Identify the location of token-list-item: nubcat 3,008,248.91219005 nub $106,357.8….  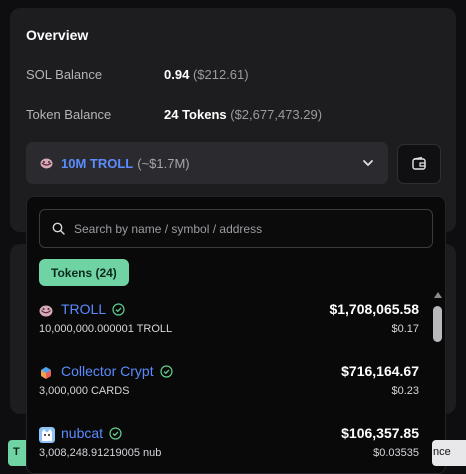
(229, 449).